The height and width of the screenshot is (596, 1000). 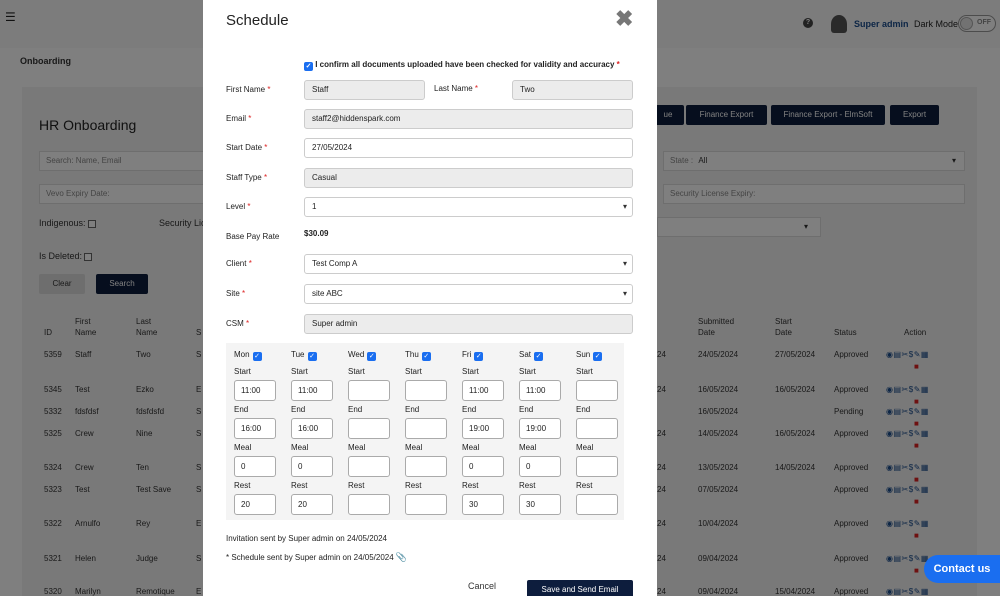 I want to click on label-text: Email, so click(x=236, y=118).